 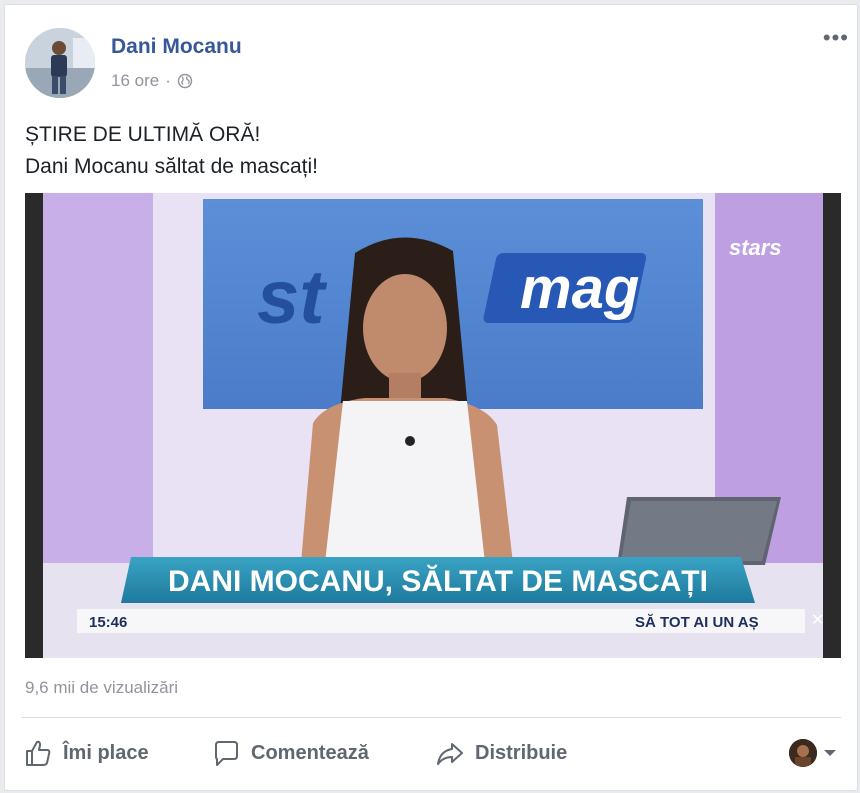 I want to click on like-button: Îmi place, so click(x=86, y=753).